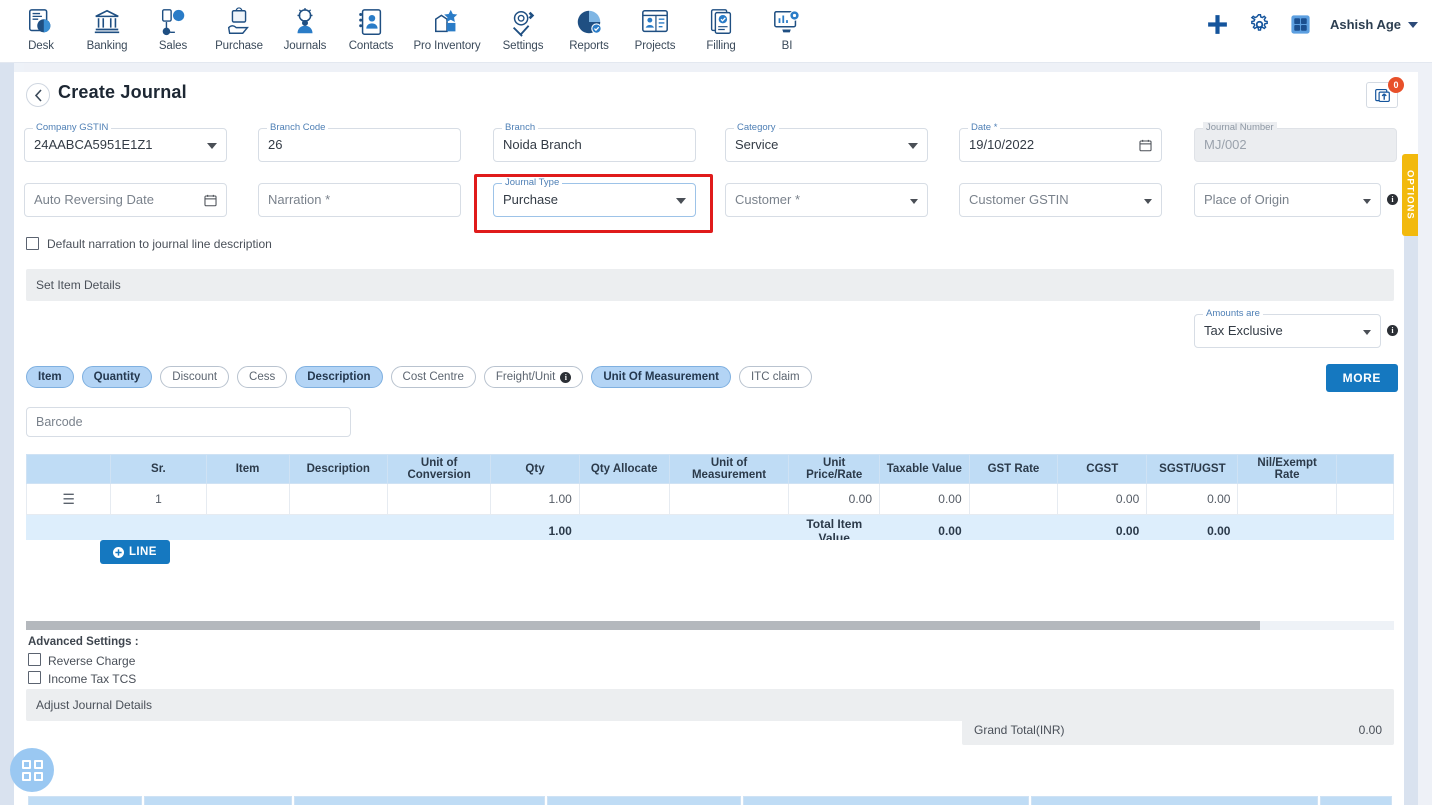  I want to click on options-tab: OPTIONS, so click(1410, 195).